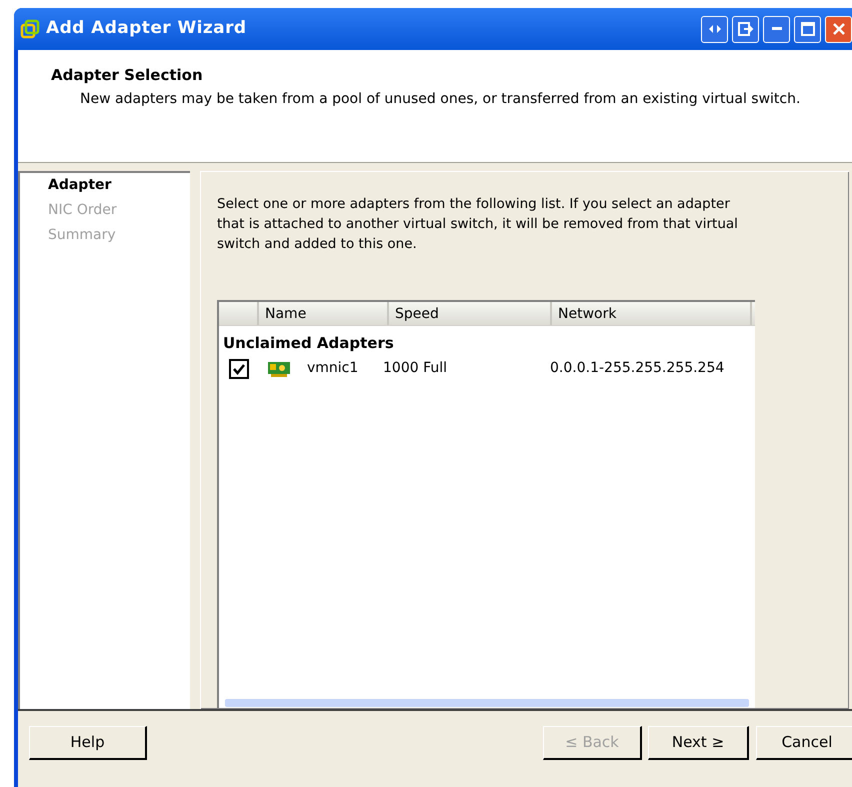 The height and width of the screenshot is (787, 852). What do you see at coordinates (478, 224) in the screenshot?
I see `instructions-text: Select one or more adapters from the following list. If you select an adapter that is attached to another virtual switch, it will be removed from that virtual switch and added to this one.` at bounding box center [478, 224].